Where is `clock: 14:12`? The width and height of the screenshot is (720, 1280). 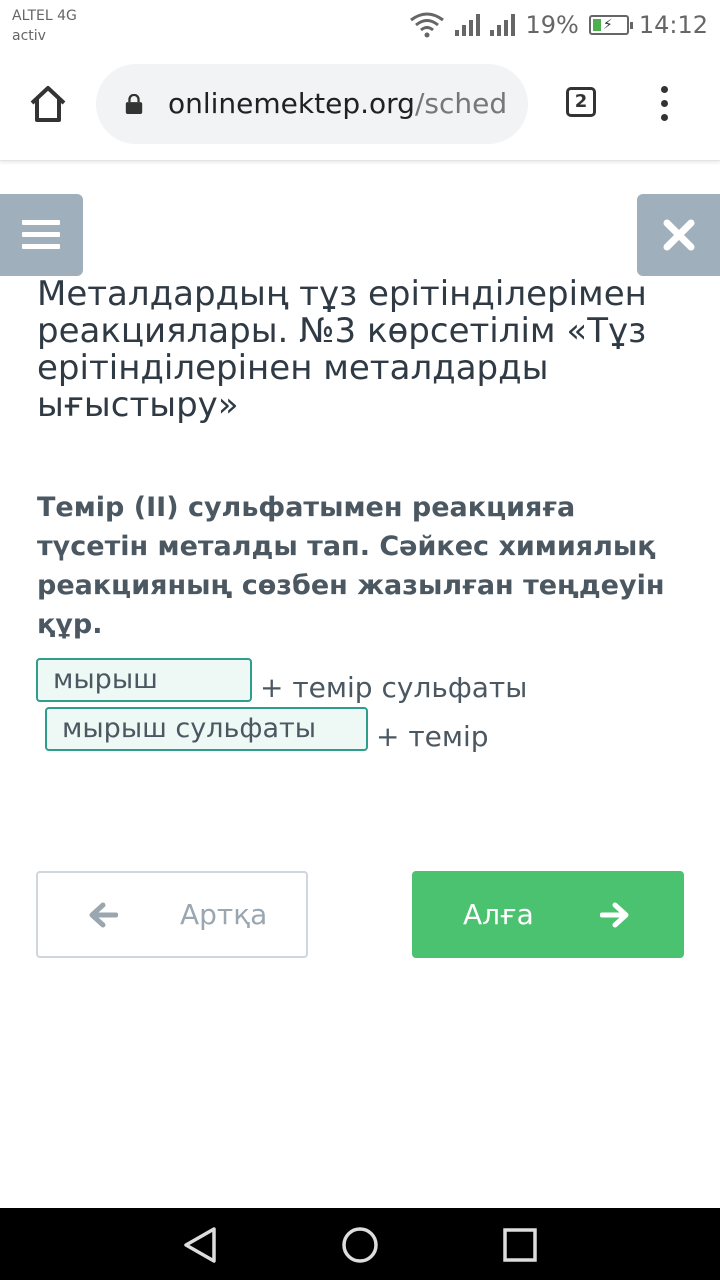
clock: 14:12 is located at coordinates (673, 25).